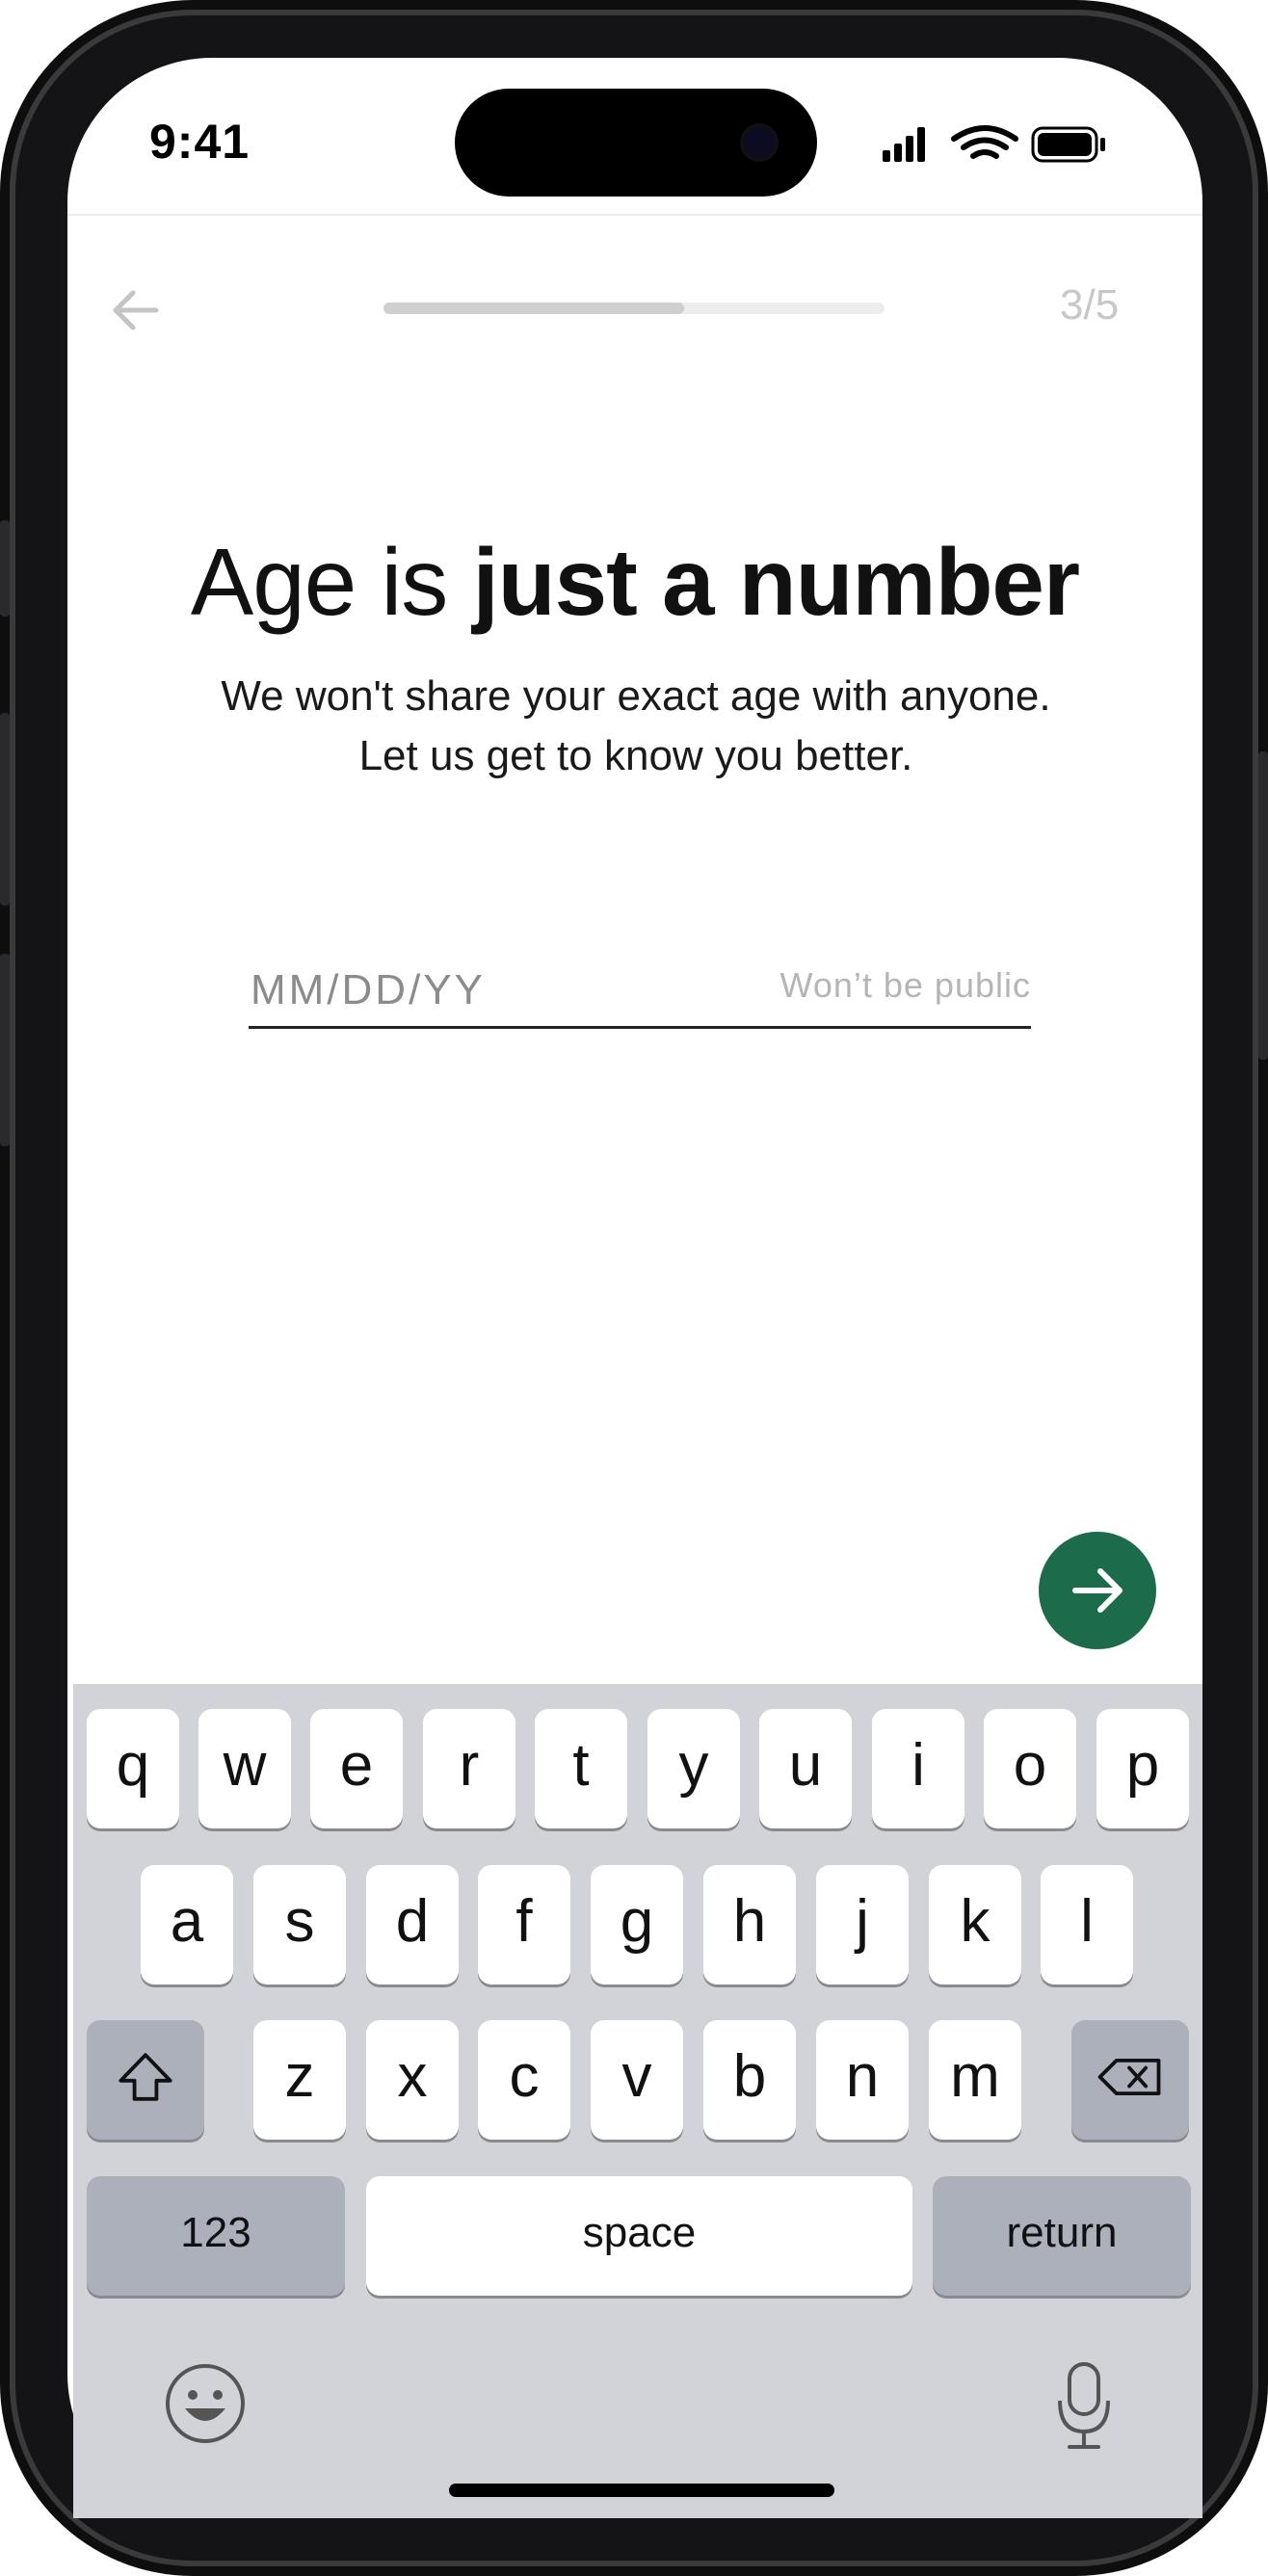 The height and width of the screenshot is (2576, 1268). I want to click on status-icons, so click(994, 144).